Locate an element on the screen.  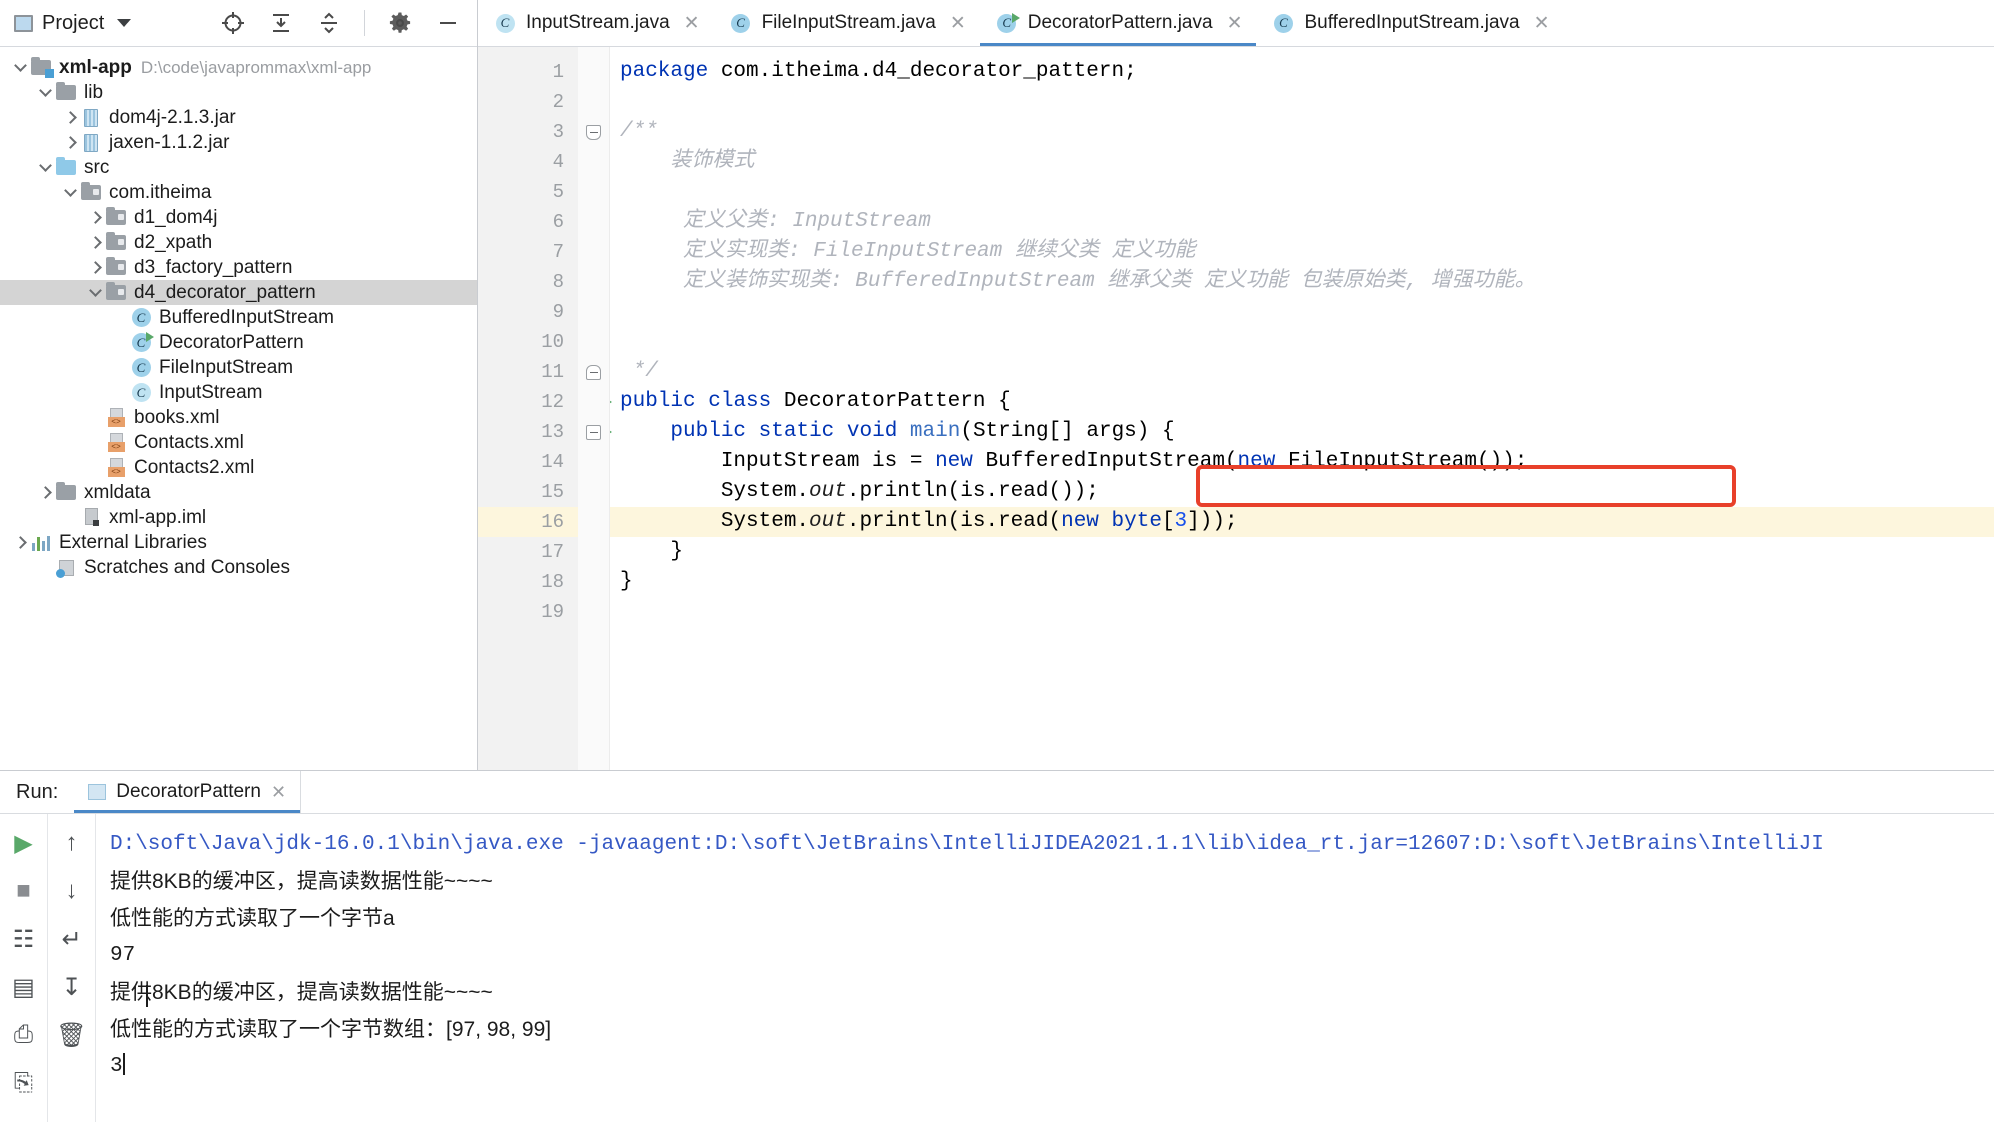
code-line-18: } is located at coordinates (1302, 582).